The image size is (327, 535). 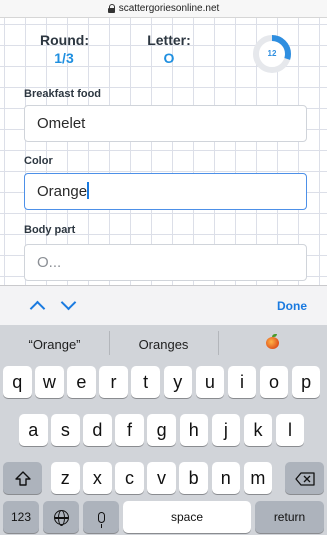 I want to click on chevron-down-icon, so click(x=68, y=302).